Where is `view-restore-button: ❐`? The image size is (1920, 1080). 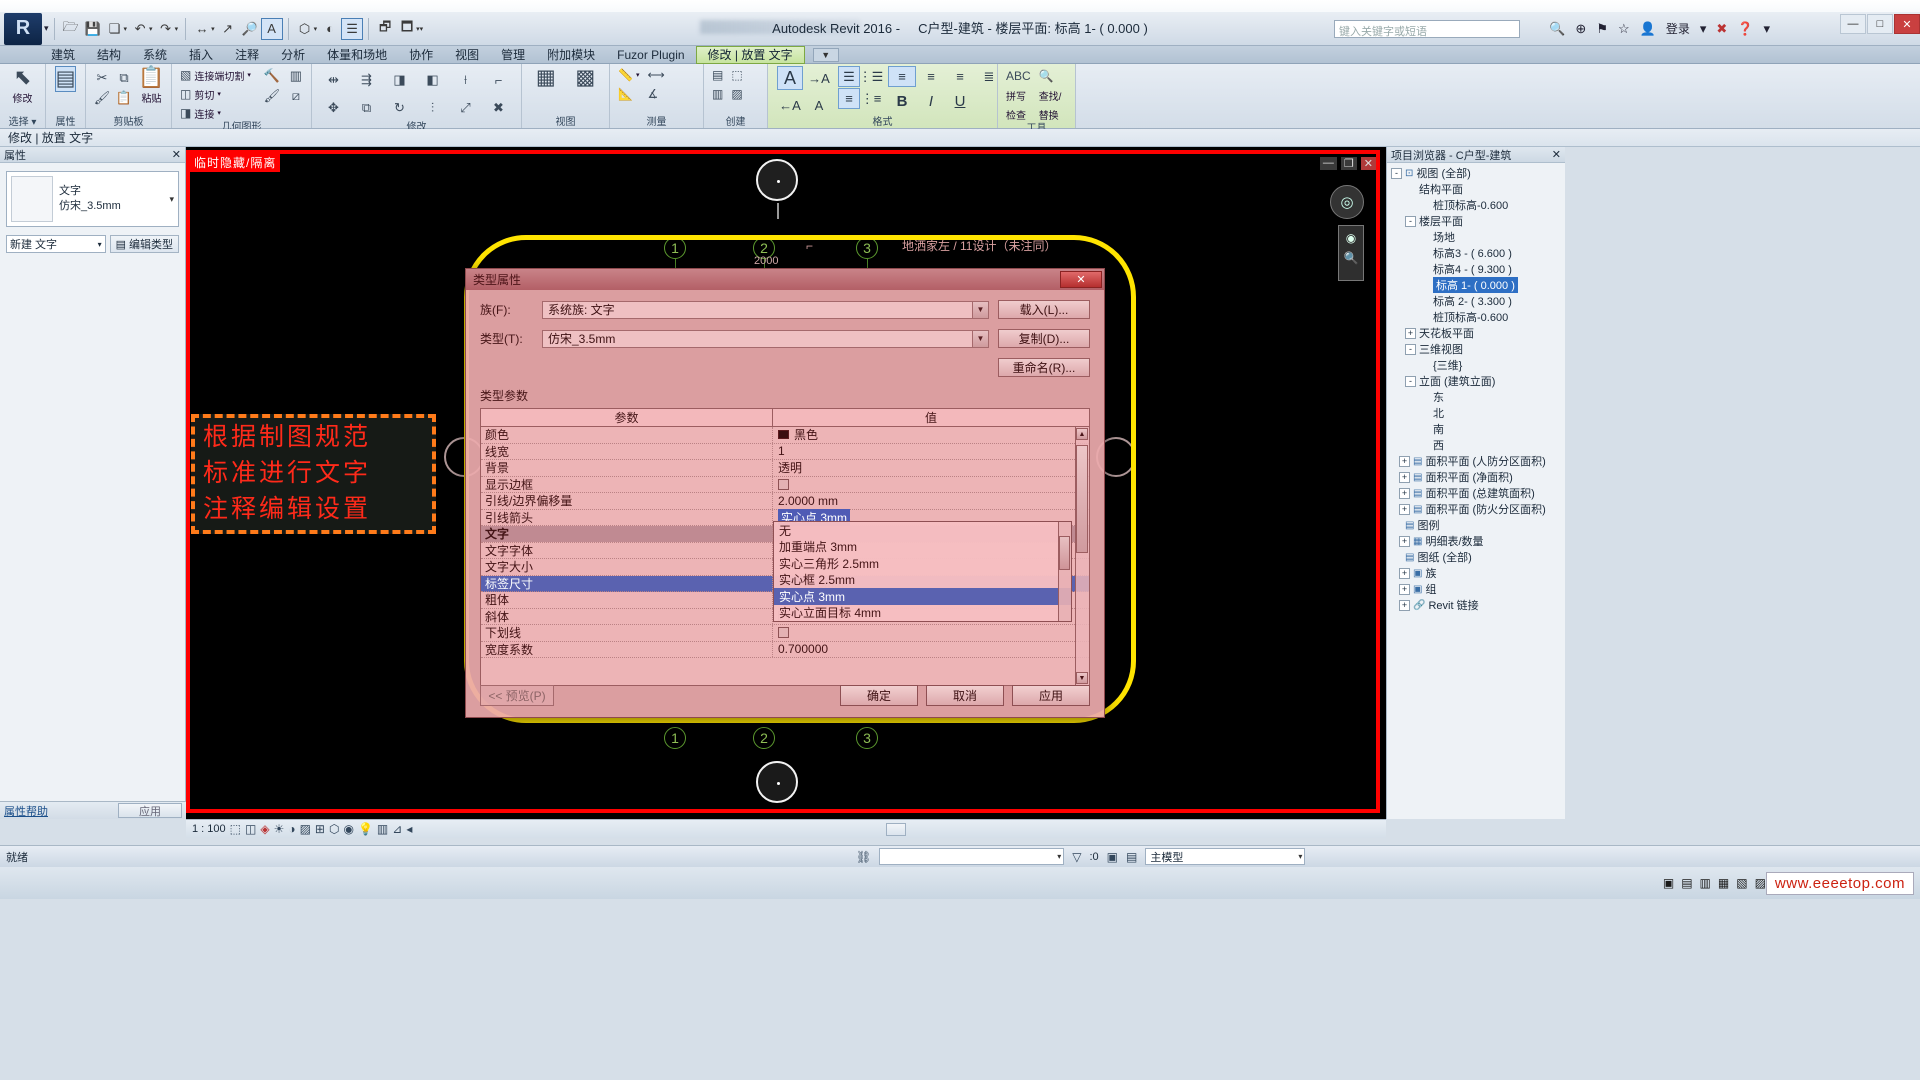
view-restore-button: ❐ is located at coordinates (1348, 163).